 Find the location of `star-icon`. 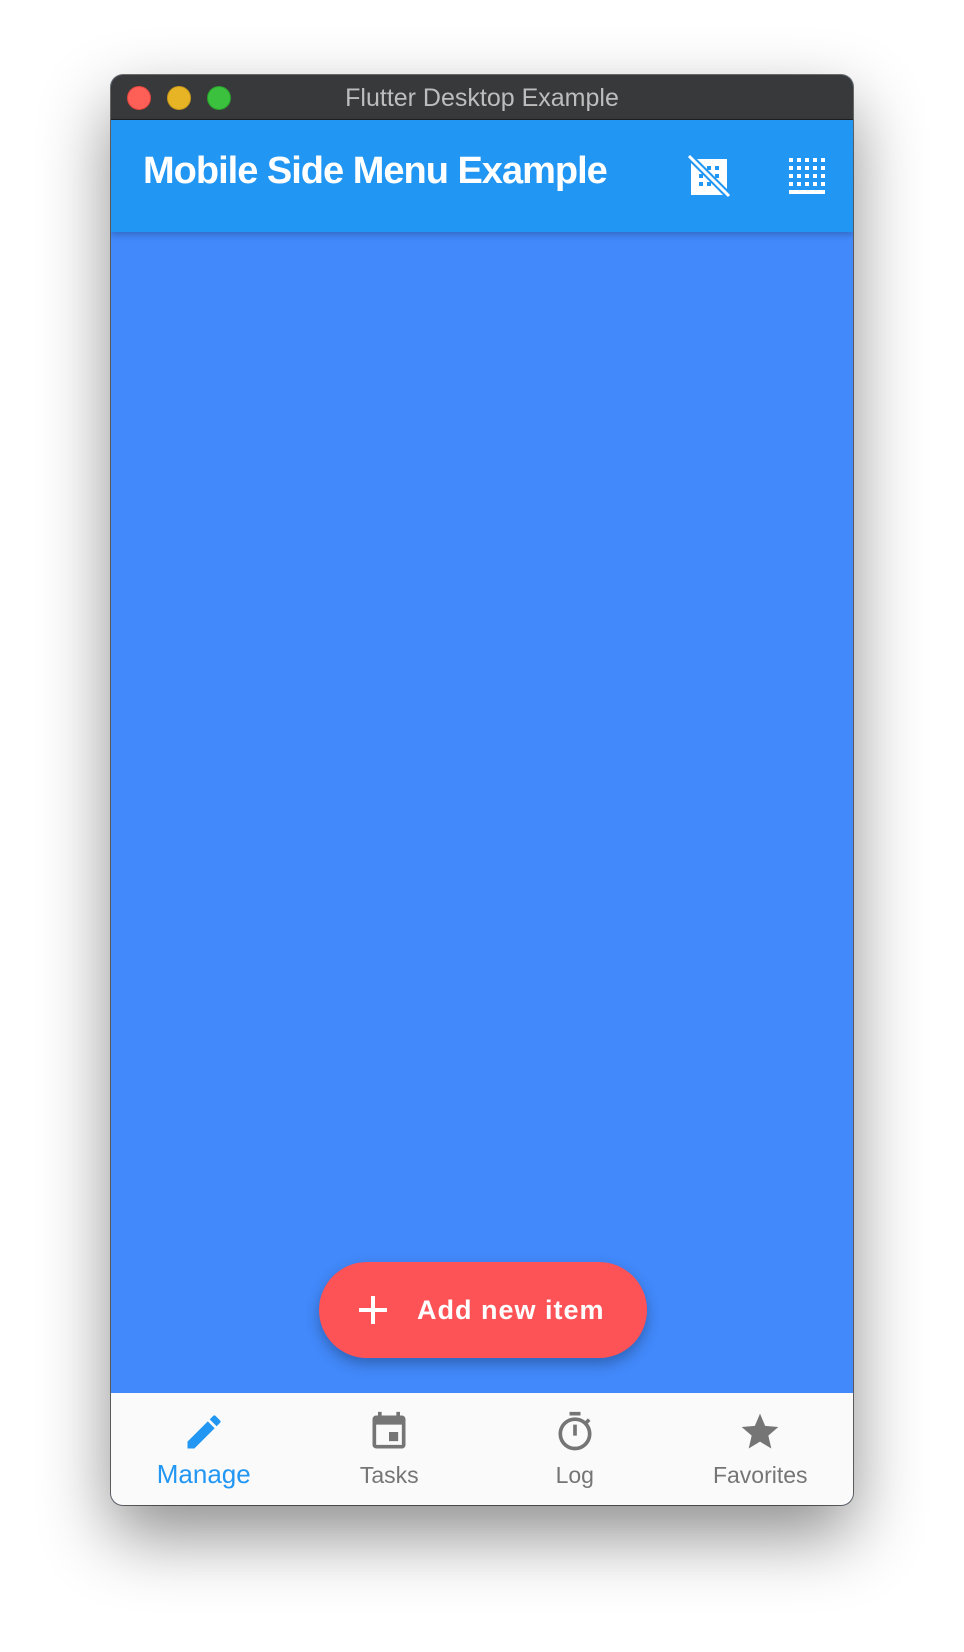

star-icon is located at coordinates (760, 1431).